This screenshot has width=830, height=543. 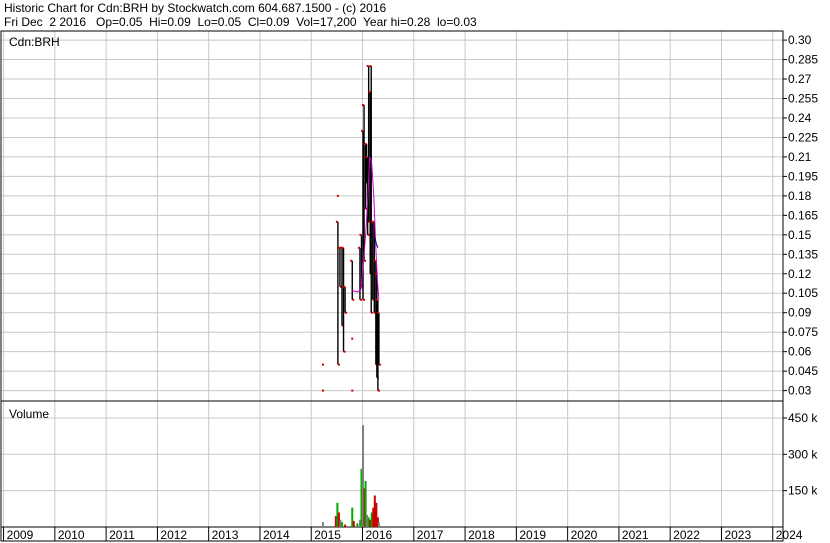 I want to click on volume-axis: 150 k 300 k 450 k, so click(x=800, y=454).